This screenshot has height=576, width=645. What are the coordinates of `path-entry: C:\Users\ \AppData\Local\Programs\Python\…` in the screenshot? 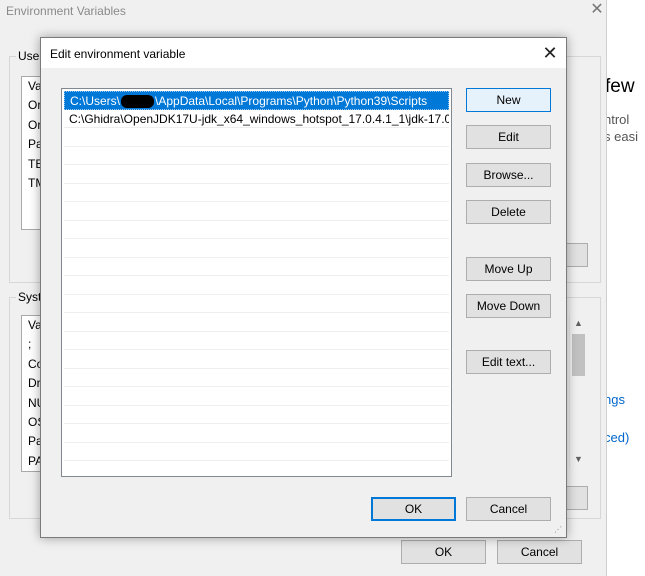 It's located at (256, 100).